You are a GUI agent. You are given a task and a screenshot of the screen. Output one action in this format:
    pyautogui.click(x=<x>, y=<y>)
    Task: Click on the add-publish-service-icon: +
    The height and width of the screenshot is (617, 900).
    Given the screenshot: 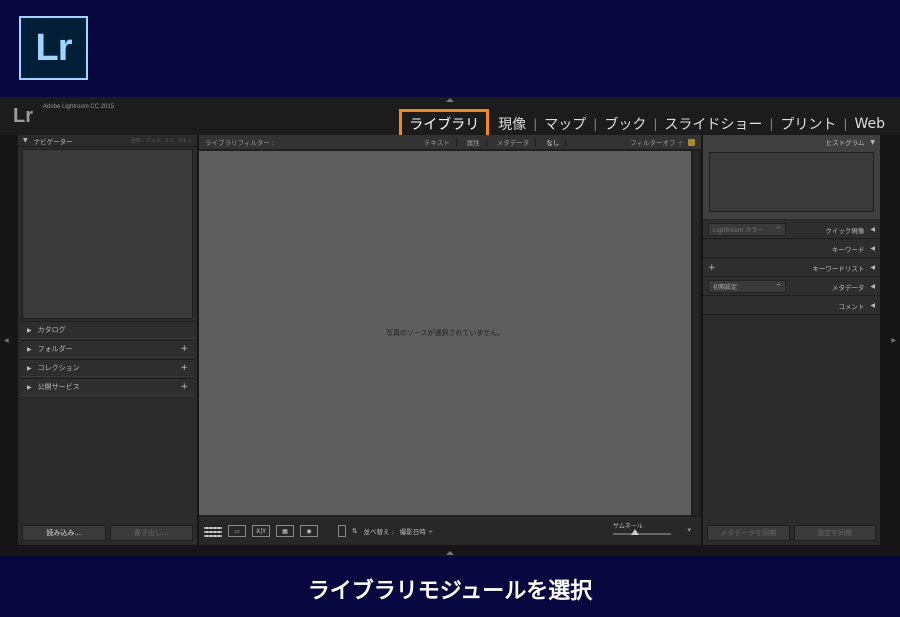 What is the action you would take?
    pyautogui.click(x=184, y=387)
    